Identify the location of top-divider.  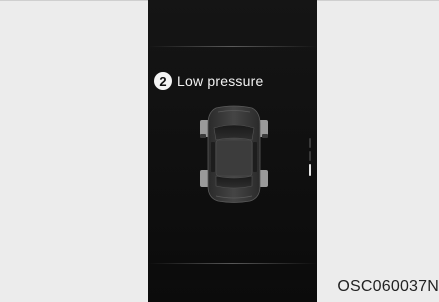
(232, 46).